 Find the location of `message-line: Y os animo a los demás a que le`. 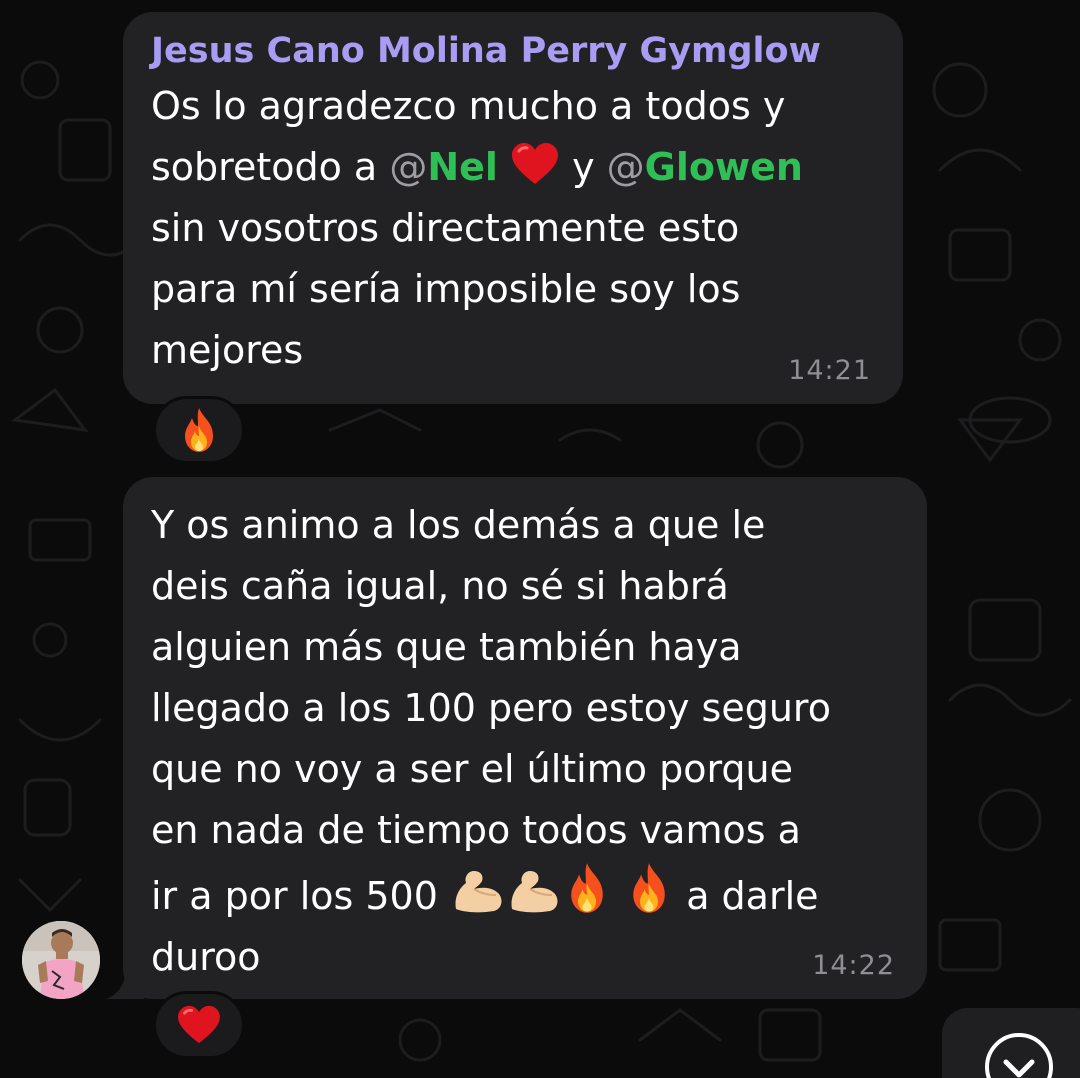

message-line: Y os animo a los demás a que le is located at coordinates (458, 525).